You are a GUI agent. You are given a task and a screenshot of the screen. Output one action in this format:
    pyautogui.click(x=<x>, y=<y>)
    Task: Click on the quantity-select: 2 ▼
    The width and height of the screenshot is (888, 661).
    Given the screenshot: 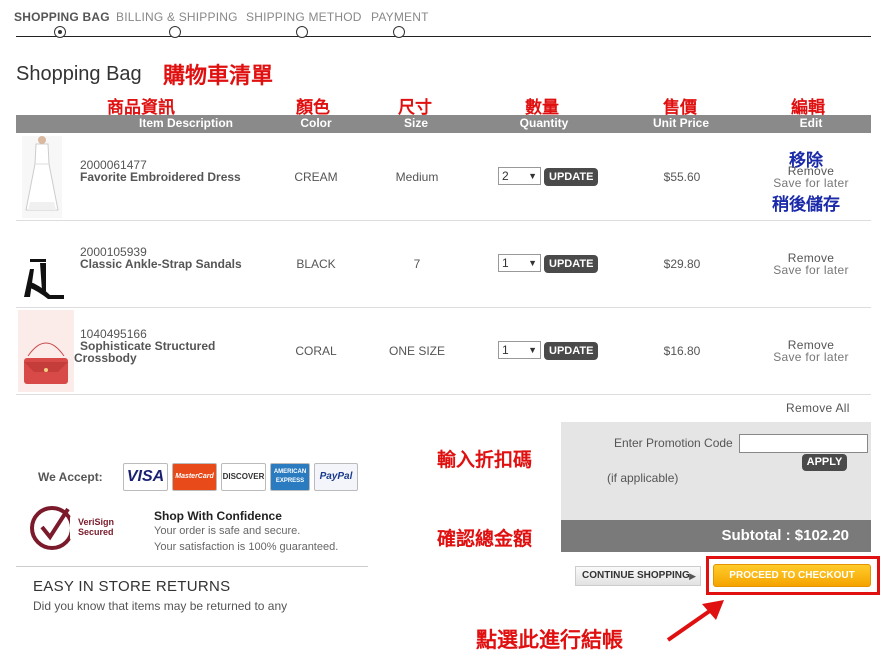 What is the action you would take?
    pyautogui.click(x=519, y=176)
    